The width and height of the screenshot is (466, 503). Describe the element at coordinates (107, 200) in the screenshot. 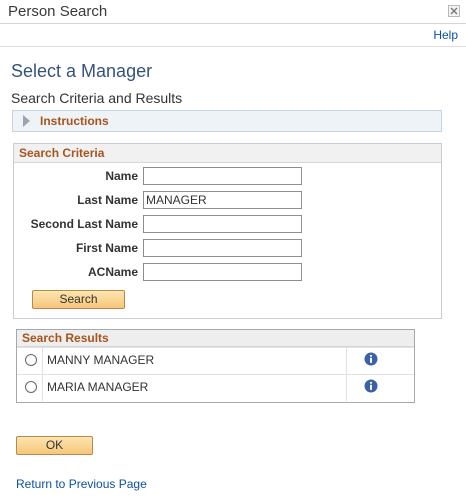

I see `last-name-label: Last Name` at that location.